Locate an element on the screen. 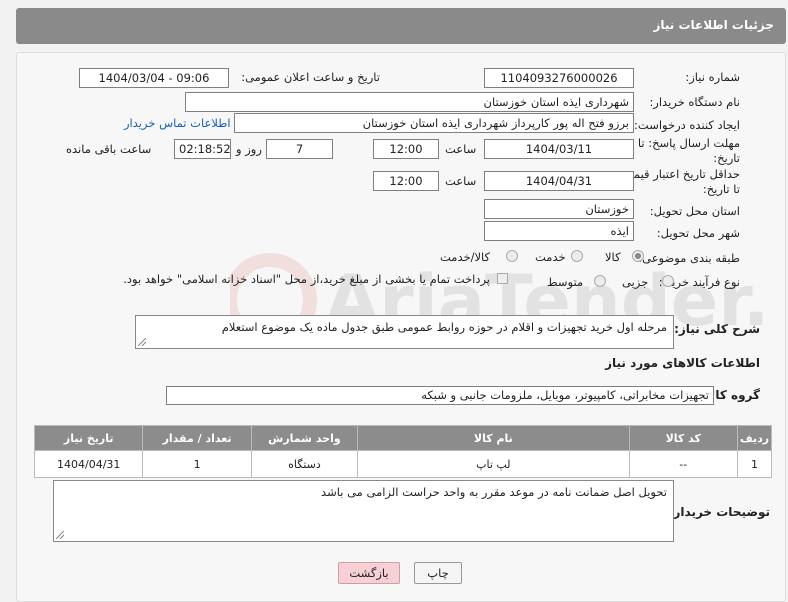 Image resolution: width=788 pixels, height=602 pixels. category-service-radio is located at coordinates (577, 256).